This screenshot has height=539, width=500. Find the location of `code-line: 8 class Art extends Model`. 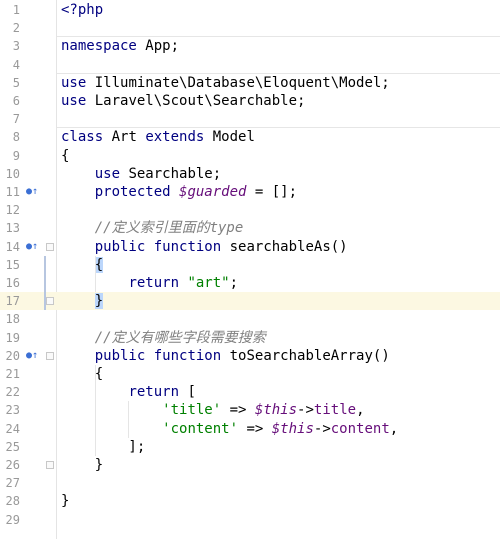

code-line: 8 class Art extends Model is located at coordinates (250, 137).